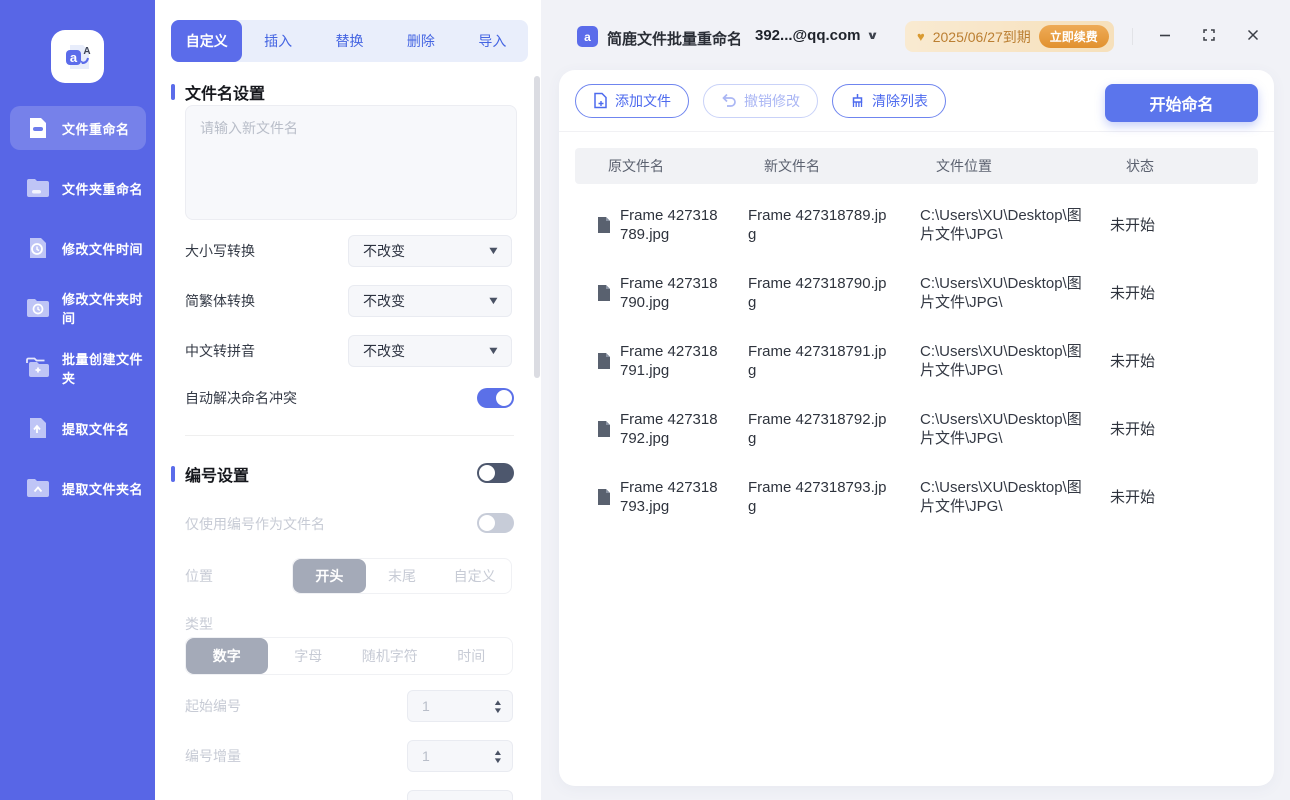 This screenshot has width=1290, height=800. I want to click on case-convert-select: 不改变 ▼, so click(430, 251).